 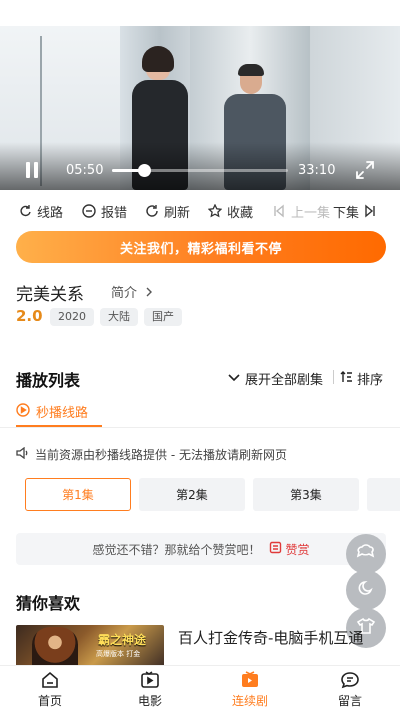 I want to click on expand-all-button: 展开全部剧集, so click(x=275, y=378).